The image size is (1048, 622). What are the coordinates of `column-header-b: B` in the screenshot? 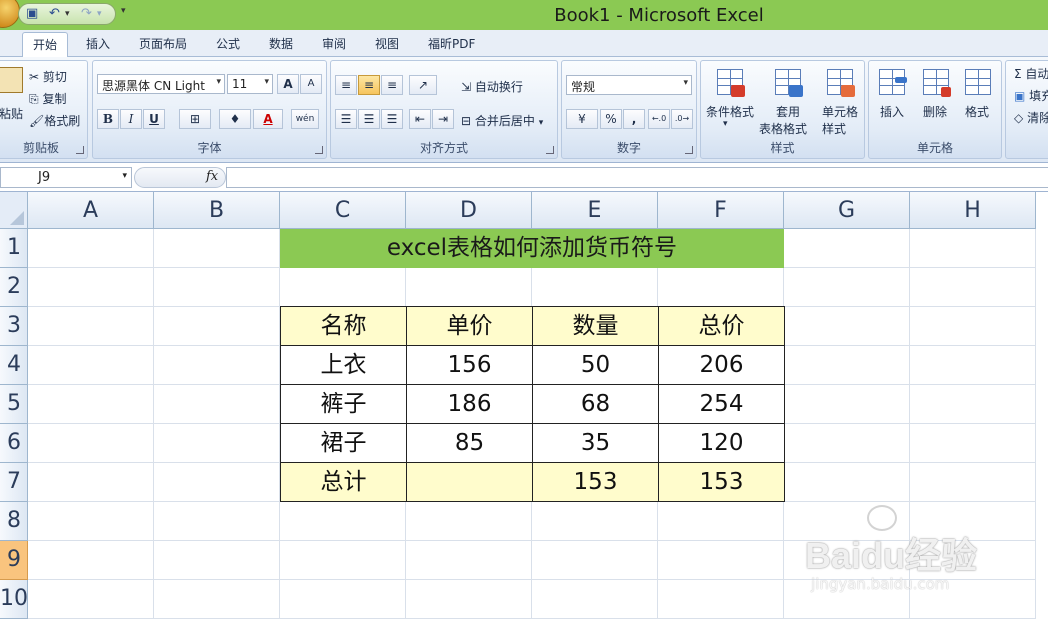 It's located at (217, 210).